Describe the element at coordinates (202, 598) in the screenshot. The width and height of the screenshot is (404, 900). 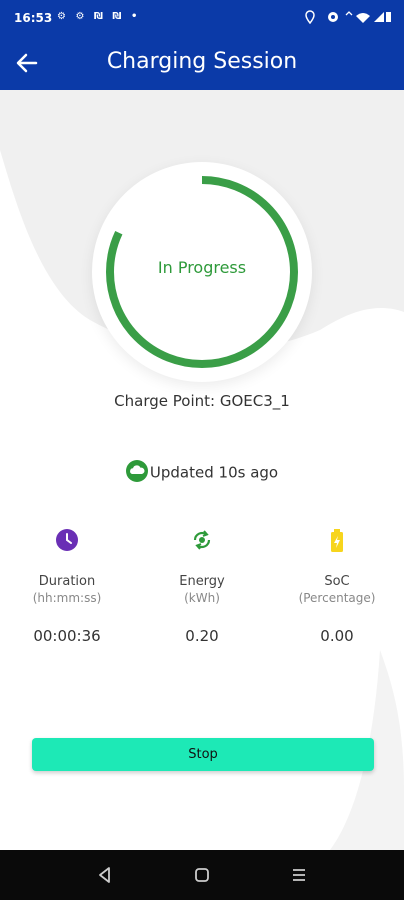
I see `metric-unit: (kWh)` at that location.